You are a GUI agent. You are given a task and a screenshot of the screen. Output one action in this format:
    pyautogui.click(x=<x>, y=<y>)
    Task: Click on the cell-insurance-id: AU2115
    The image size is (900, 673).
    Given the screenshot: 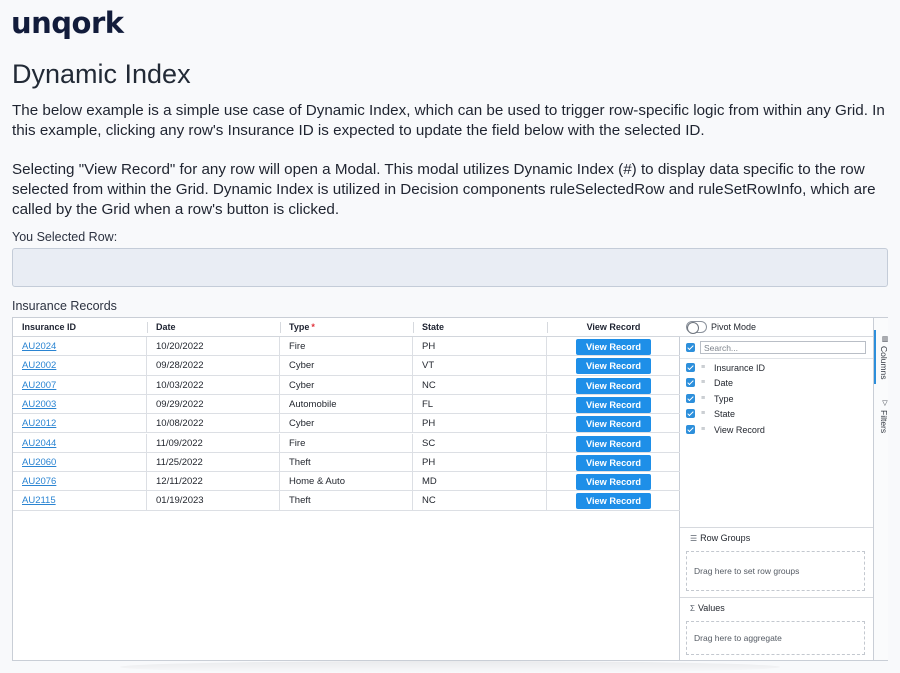 What is the action you would take?
    pyautogui.click(x=80, y=501)
    